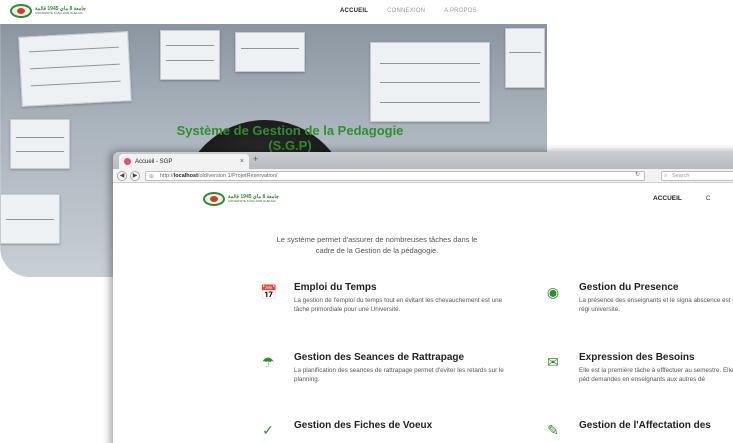 The image size is (733, 443). What do you see at coordinates (354, 11) in the screenshot?
I see `back-menu-accueil: ACCUEIL` at bounding box center [354, 11].